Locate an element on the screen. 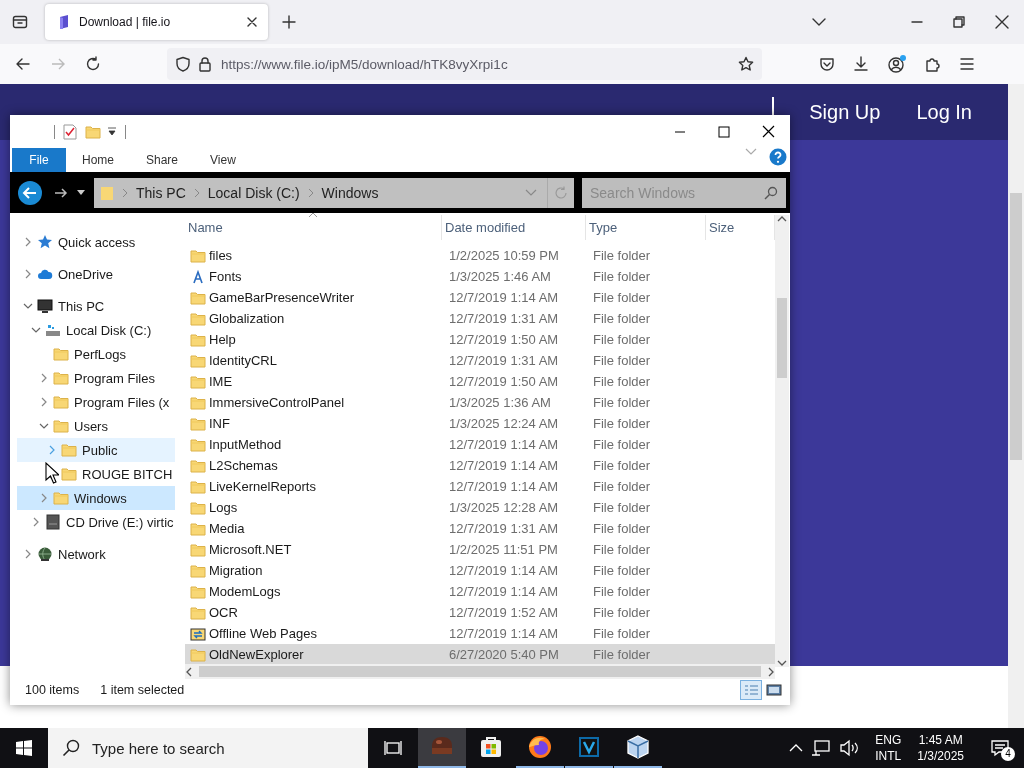 This screenshot has width=1024, height=768. tree-item: ROUGE BITCH is located at coordinates (96, 474).